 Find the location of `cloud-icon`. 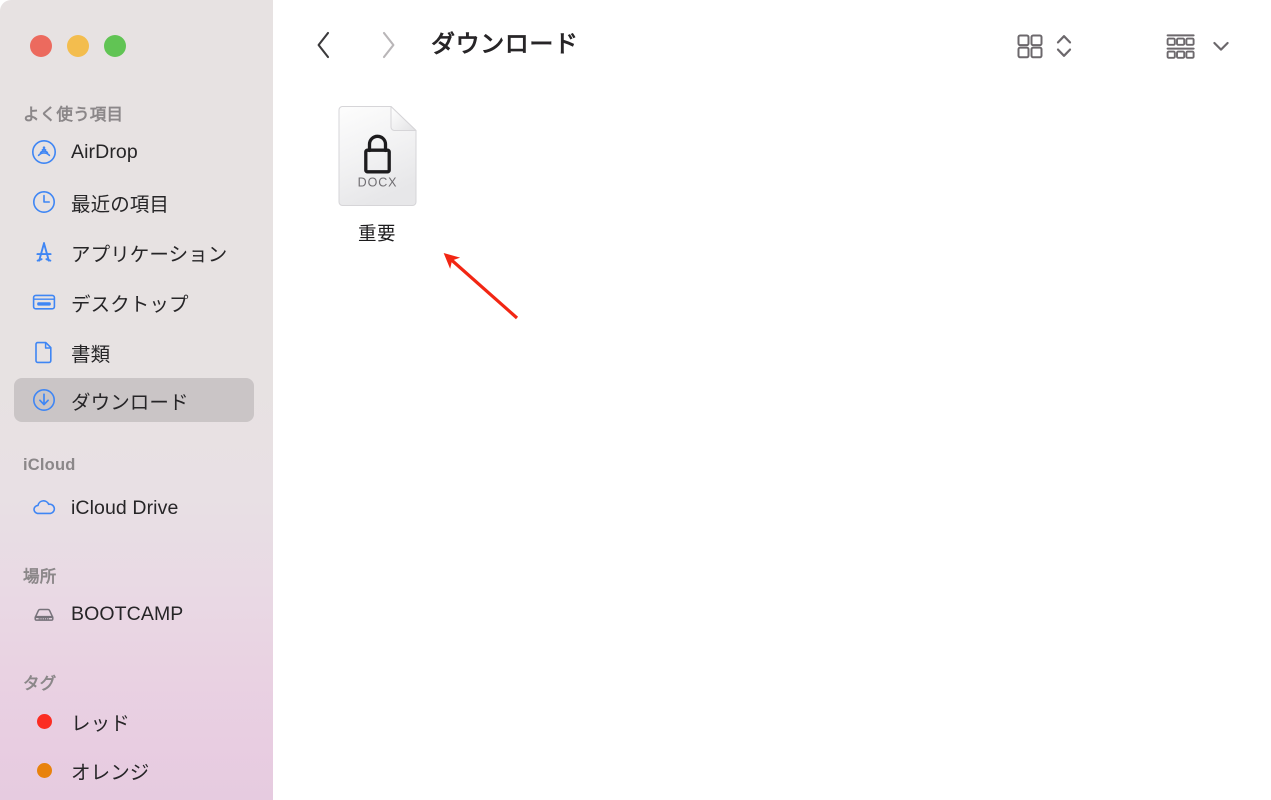

cloud-icon is located at coordinates (44, 508).